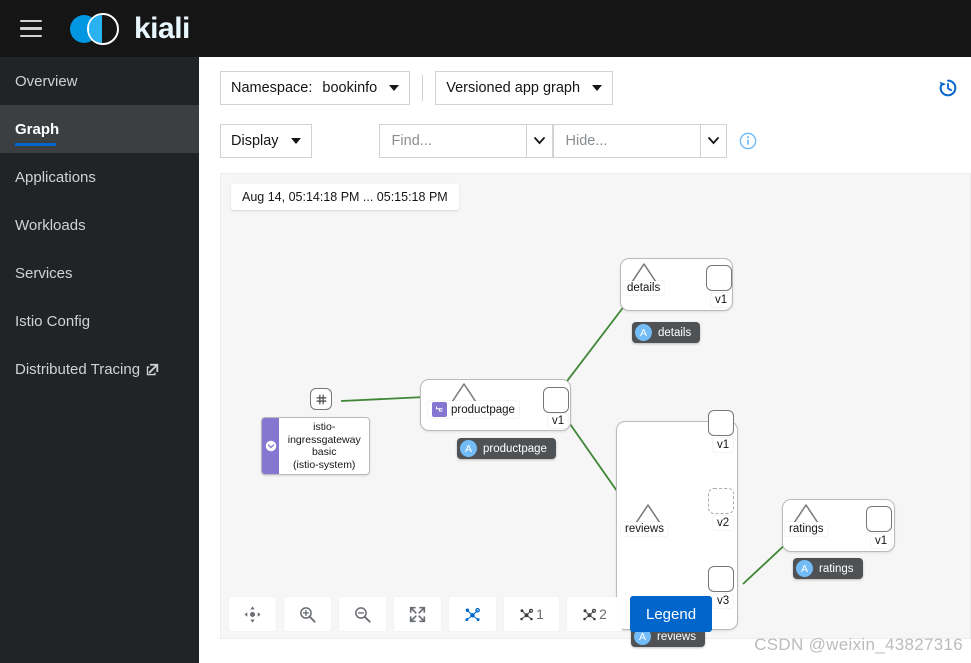 Image resolution: width=971 pixels, height=663 pixels. Describe the element at coordinates (99, 129) in the screenshot. I see `sidebar-item-graph: Graph` at that location.